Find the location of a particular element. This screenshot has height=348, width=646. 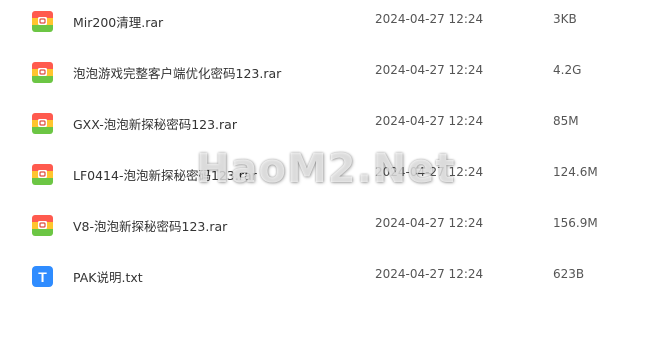

file-size: 124.6M is located at coordinates (575, 172).